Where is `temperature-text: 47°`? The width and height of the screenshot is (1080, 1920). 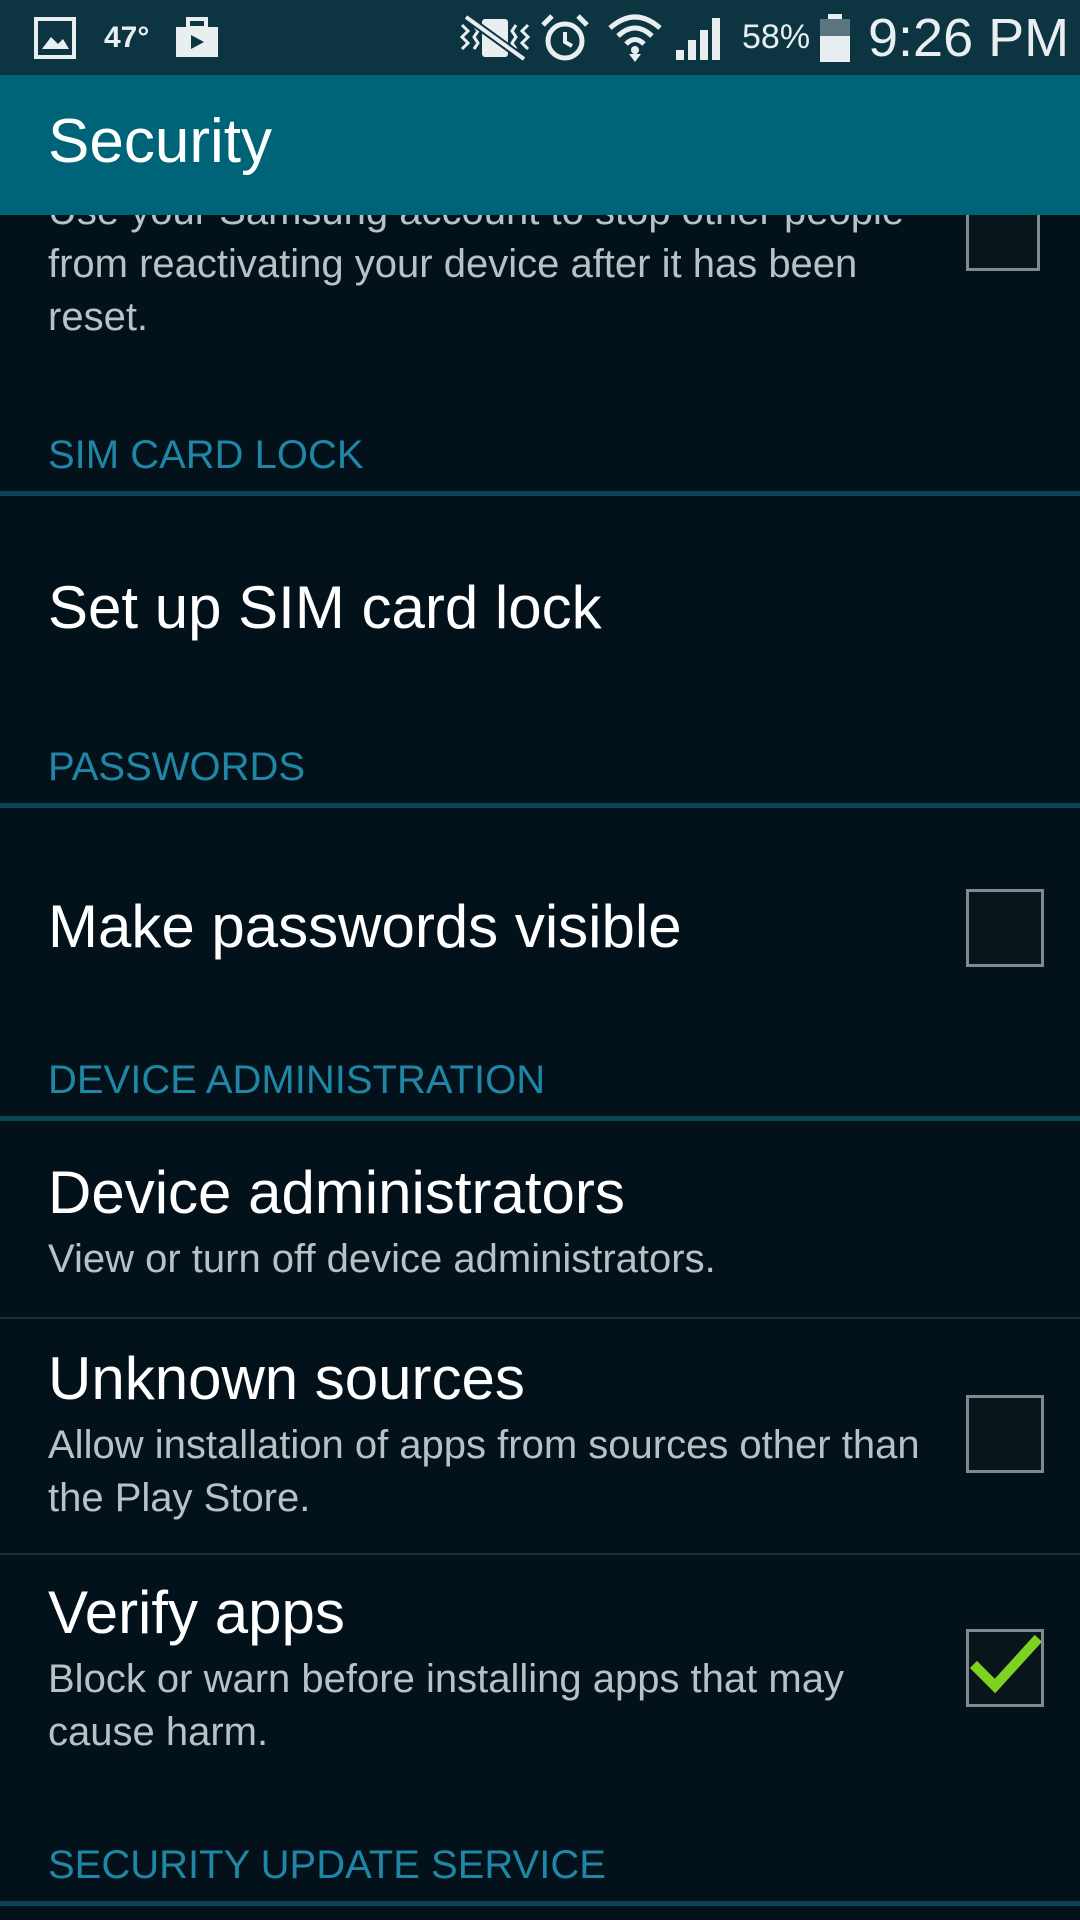 temperature-text: 47° is located at coordinates (127, 37).